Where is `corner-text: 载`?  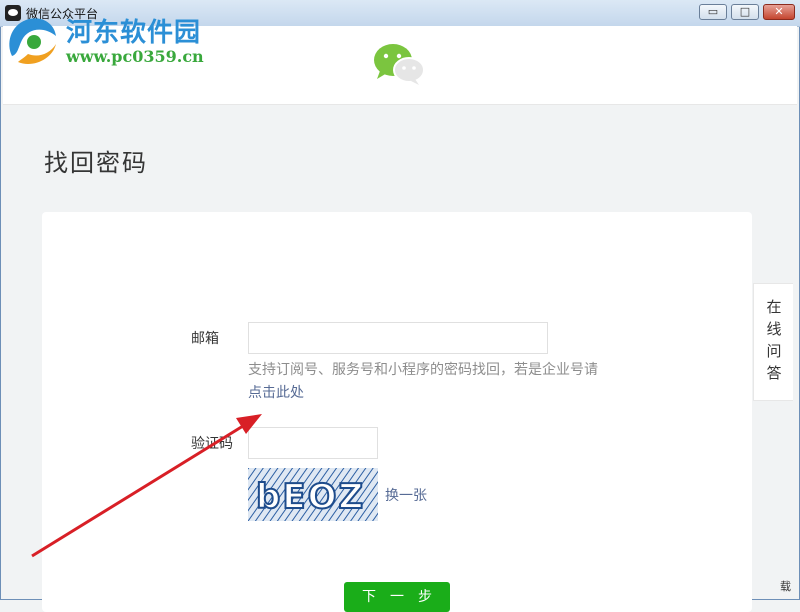 corner-text: 载 is located at coordinates (785, 586).